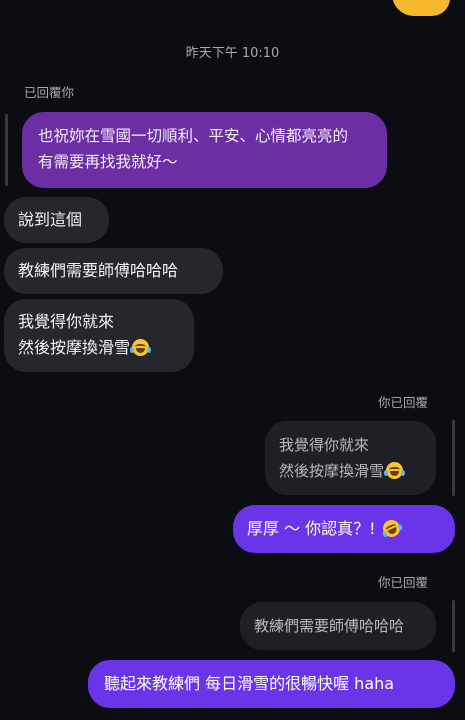 Image resolution: width=465 pixels, height=720 pixels. What do you see at coordinates (350, 458) in the screenshot?
I see `quoted-message: 我覺得你就來 然後按摩換滑雪` at bounding box center [350, 458].